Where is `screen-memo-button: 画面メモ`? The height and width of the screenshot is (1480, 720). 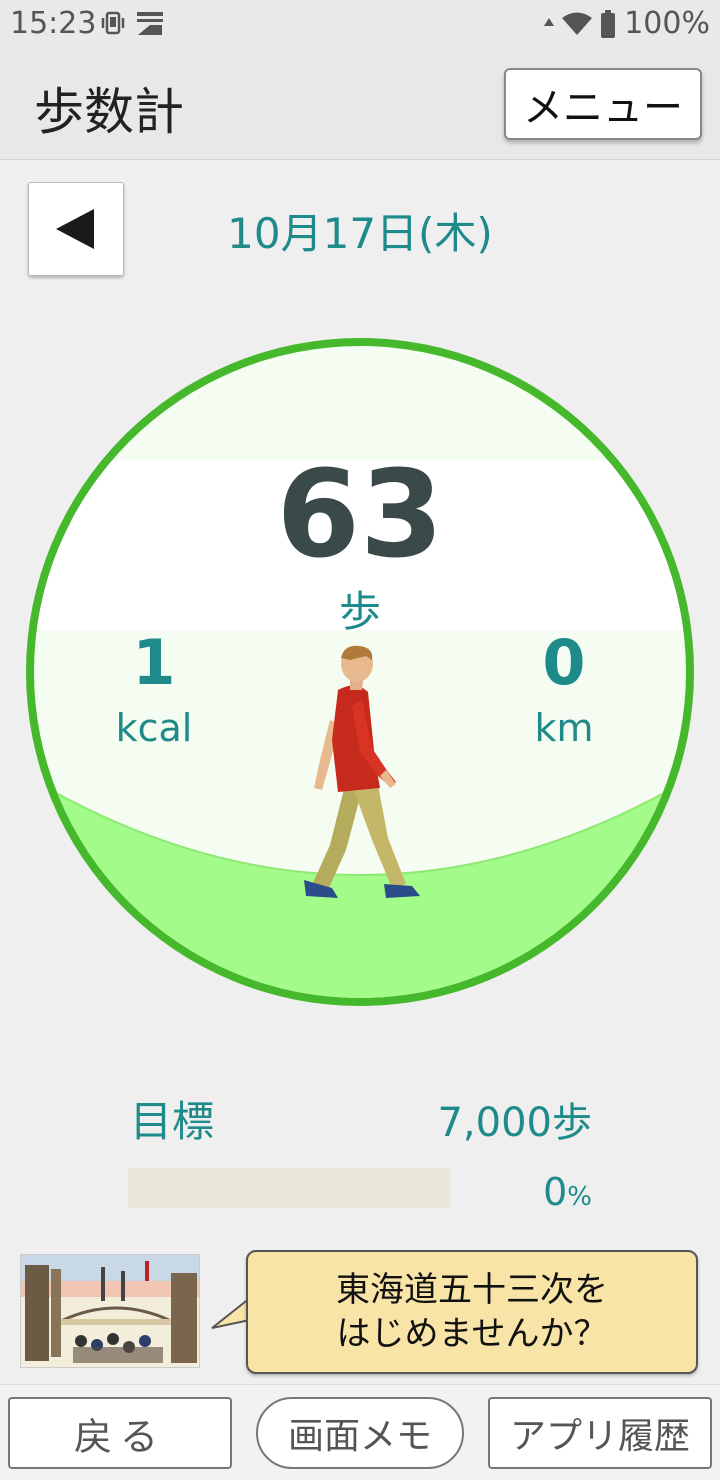 screen-memo-button: 画面メモ is located at coordinates (360, 1433).